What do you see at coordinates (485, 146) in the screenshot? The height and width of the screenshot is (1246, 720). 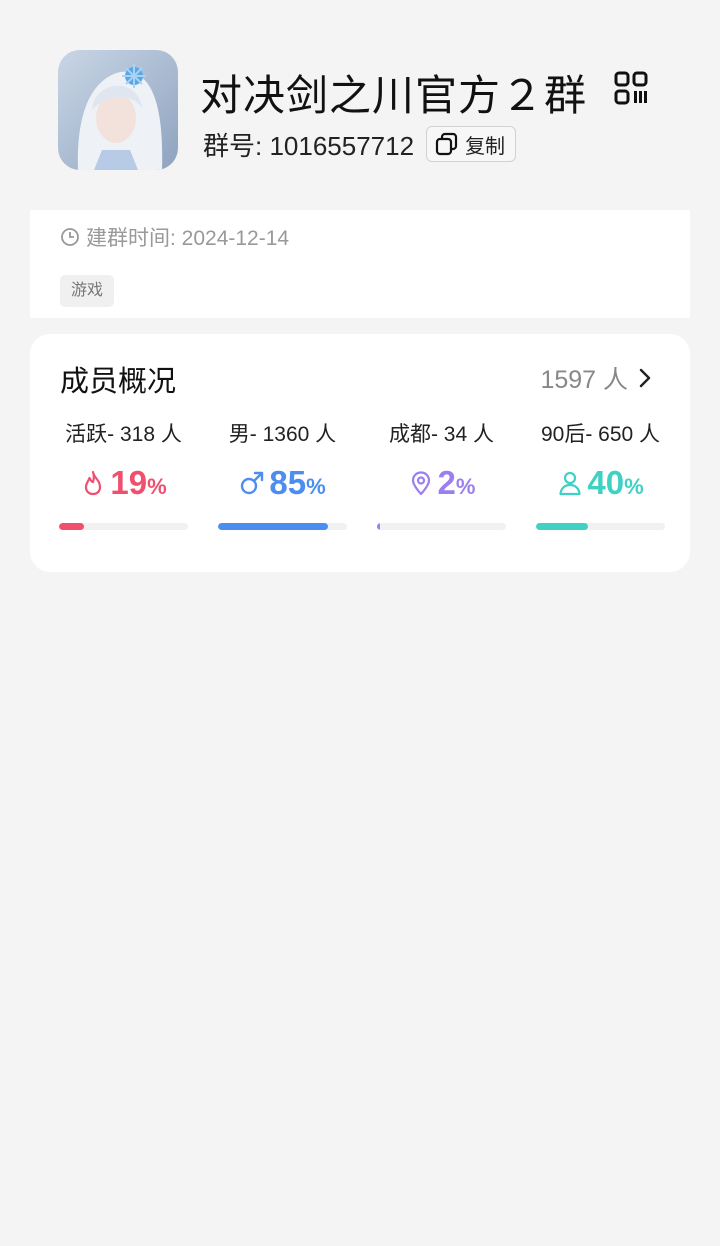 I see `copy-label: 复制` at bounding box center [485, 146].